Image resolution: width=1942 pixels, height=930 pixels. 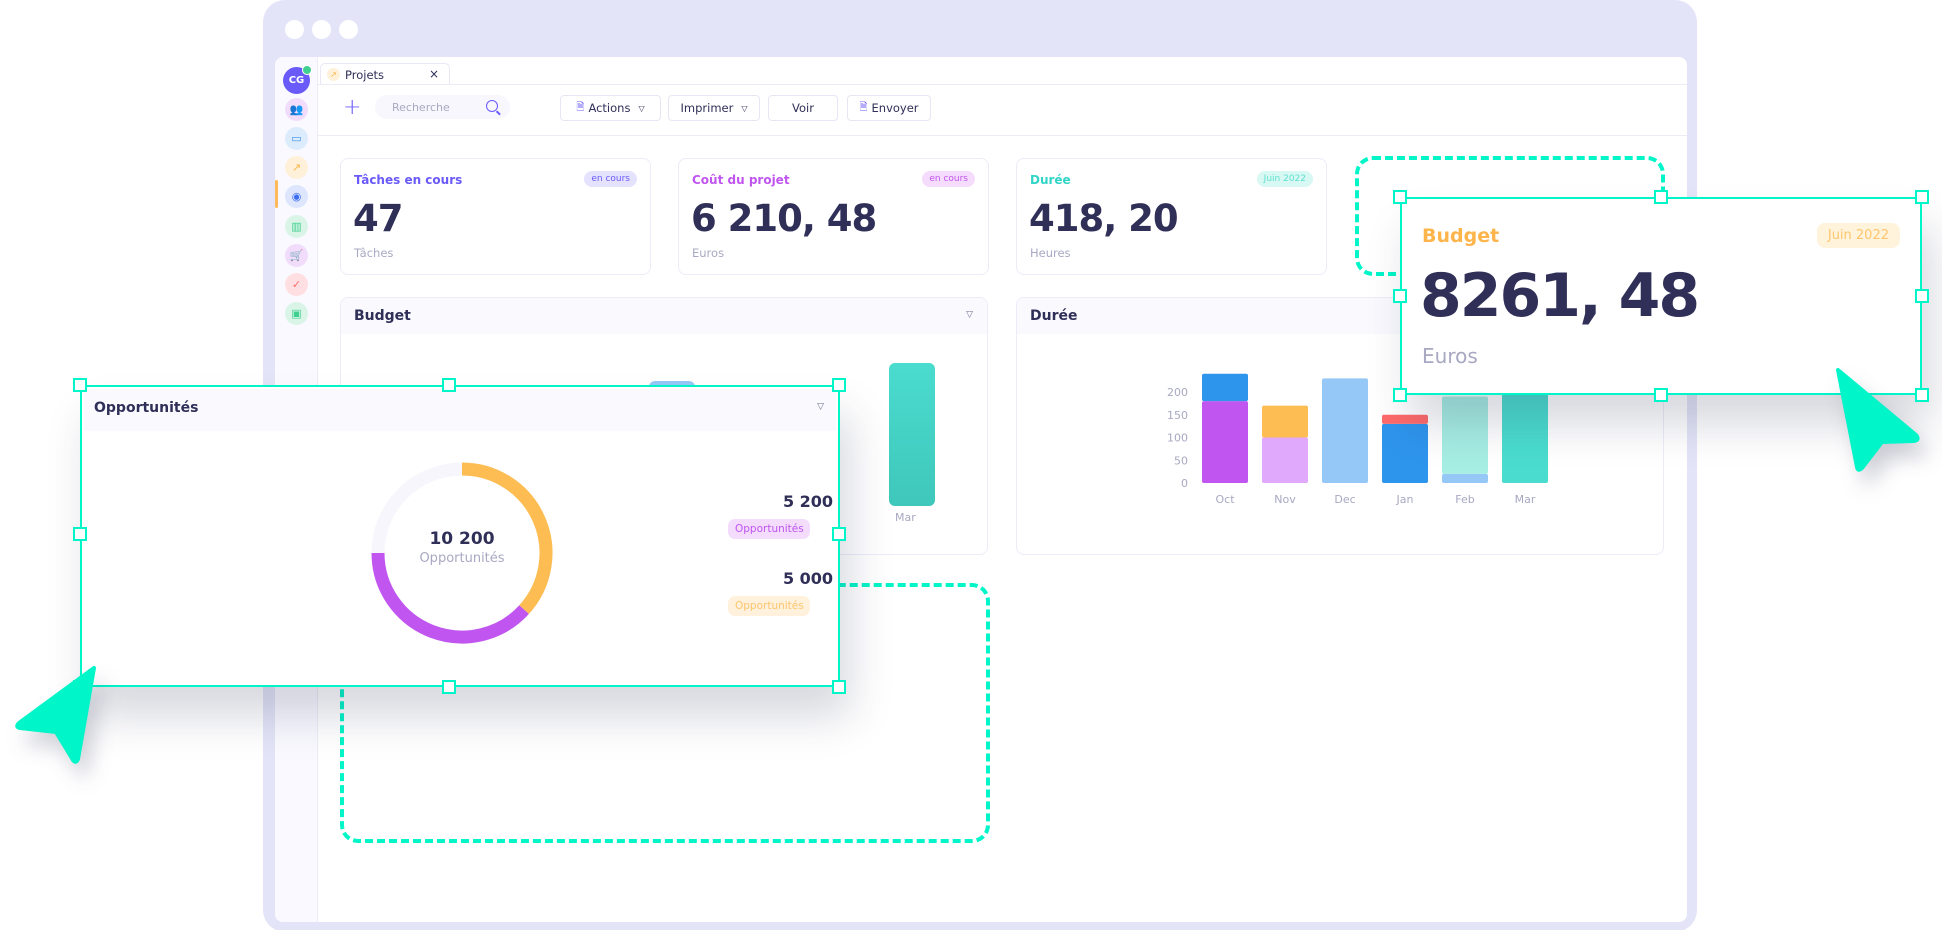 What do you see at coordinates (1050, 180) in the screenshot?
I see `kpi-title: Durée` at bounding box center [1050, 180].